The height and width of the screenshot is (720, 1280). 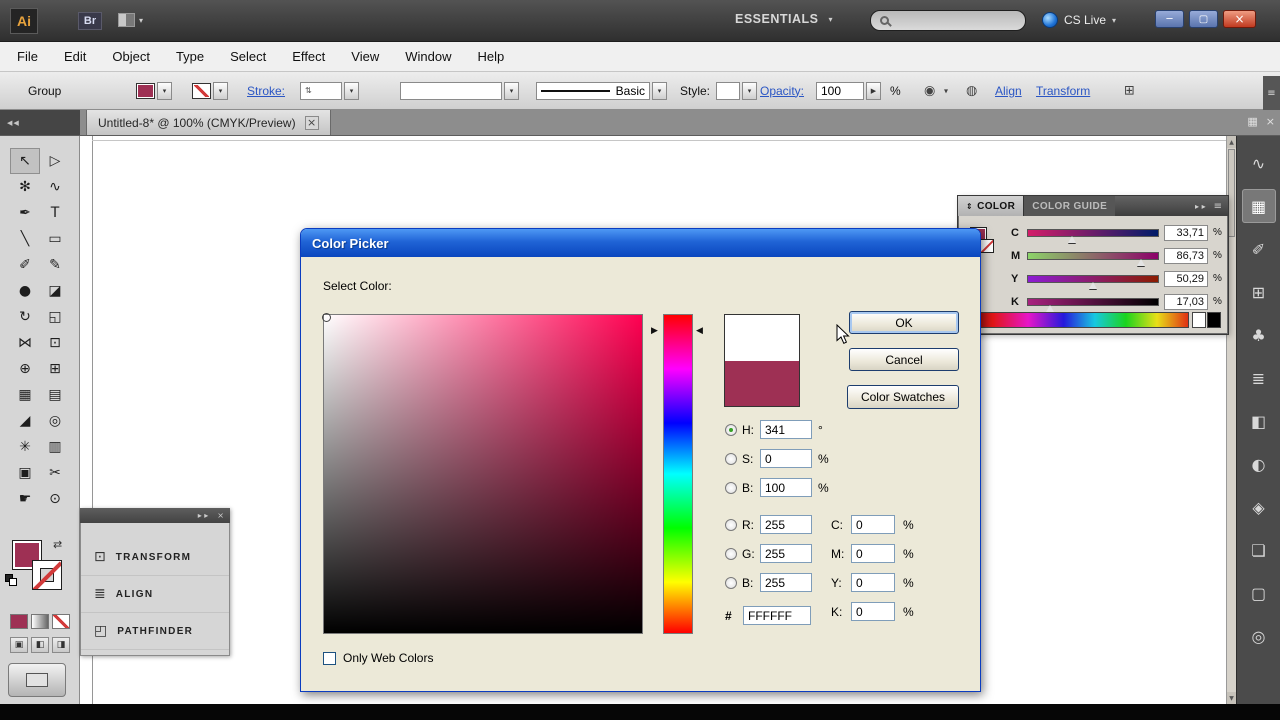 What do you see at coordinates (55, 187) in the screenshot?
I see `lasso-tool: ∿` at bounding box center [55, 187].